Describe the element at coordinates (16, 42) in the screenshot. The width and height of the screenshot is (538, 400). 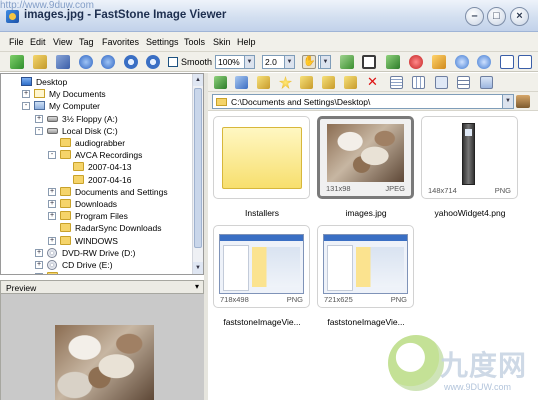
I see `menu-file: File` at that location.